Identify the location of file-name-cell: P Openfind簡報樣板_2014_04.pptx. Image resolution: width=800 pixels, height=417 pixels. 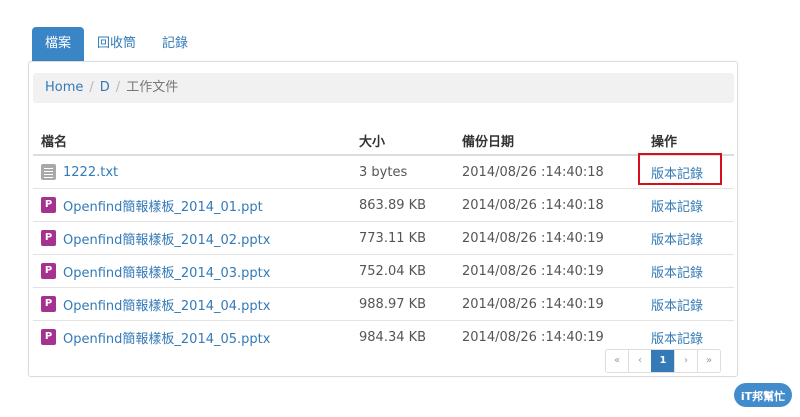
(196, 304).